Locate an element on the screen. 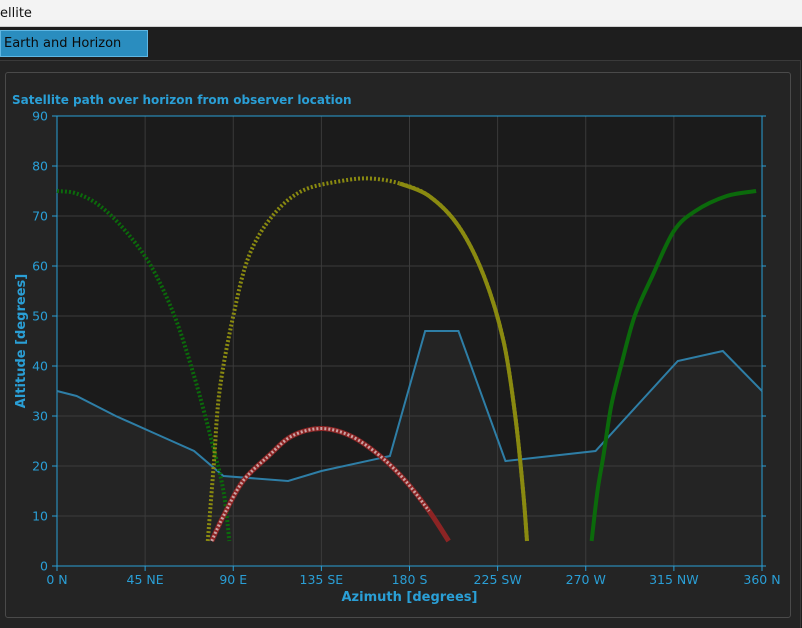  y-tick-label: 80 is located at coordinates (40, 166).